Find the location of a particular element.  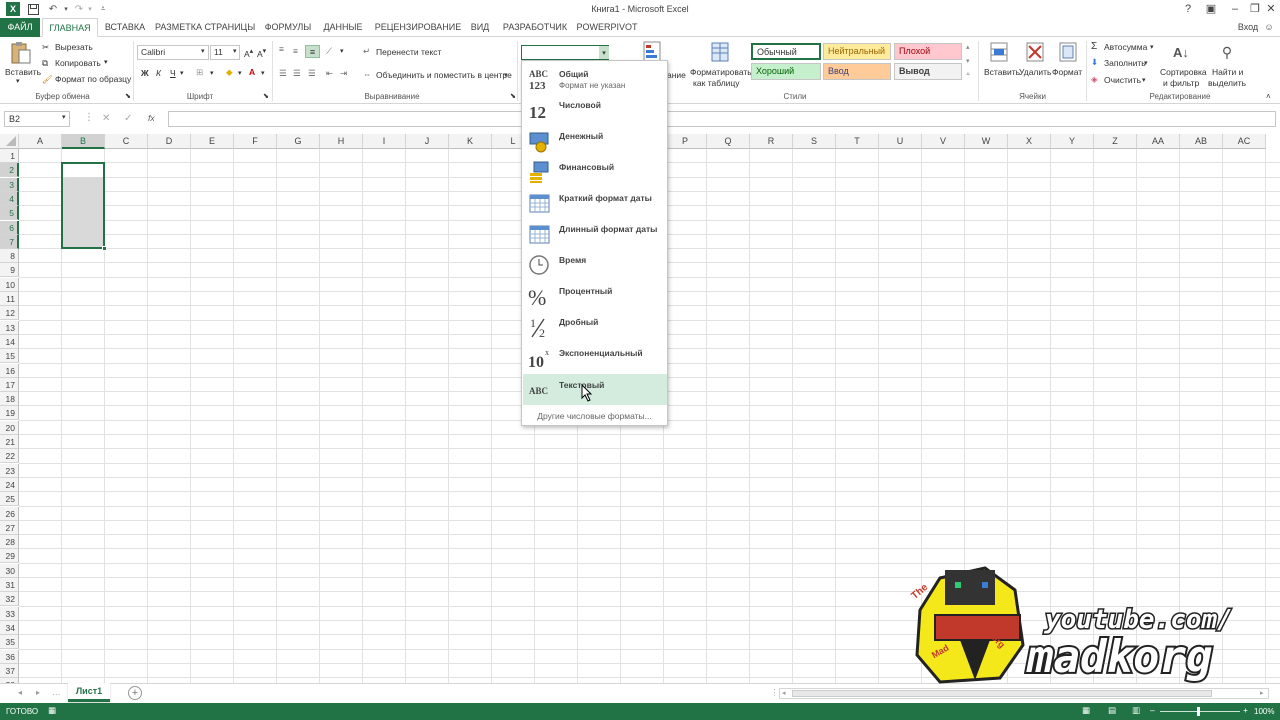

name-box: B2 is located at coordinates (37, 119).